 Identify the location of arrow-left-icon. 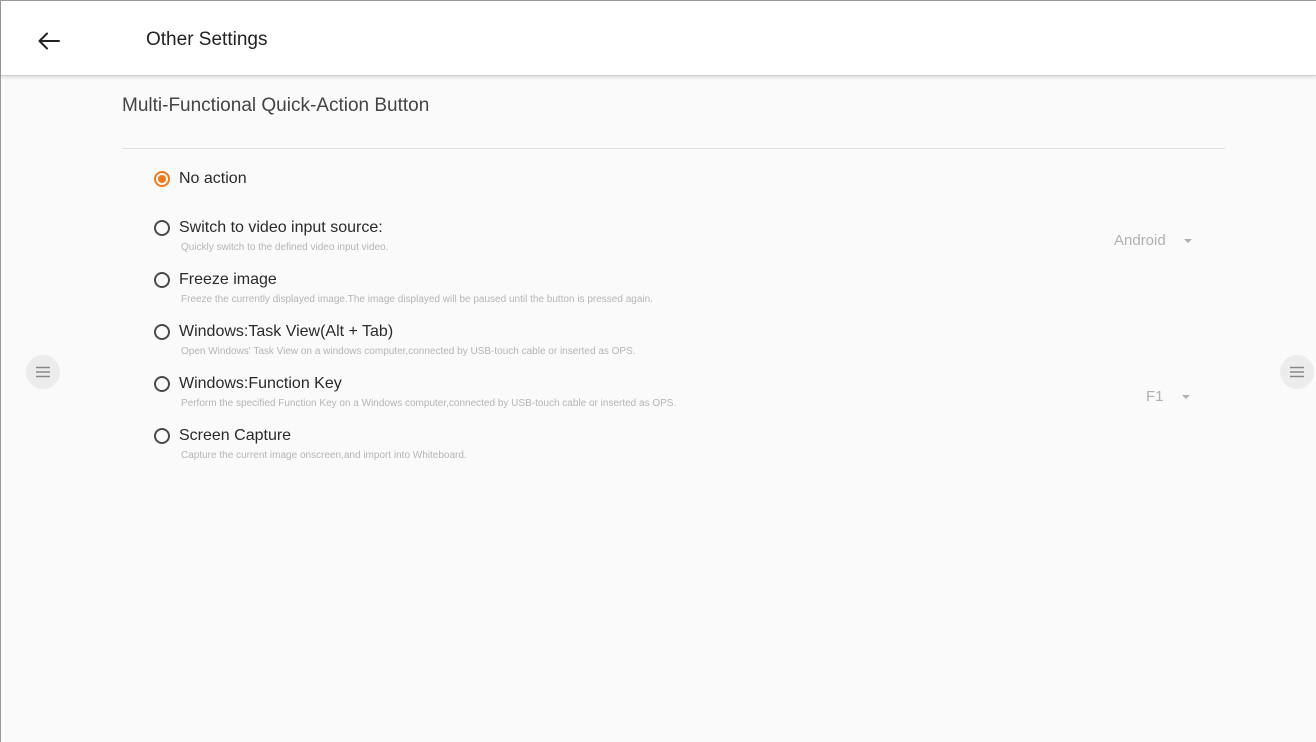
(49, 41).